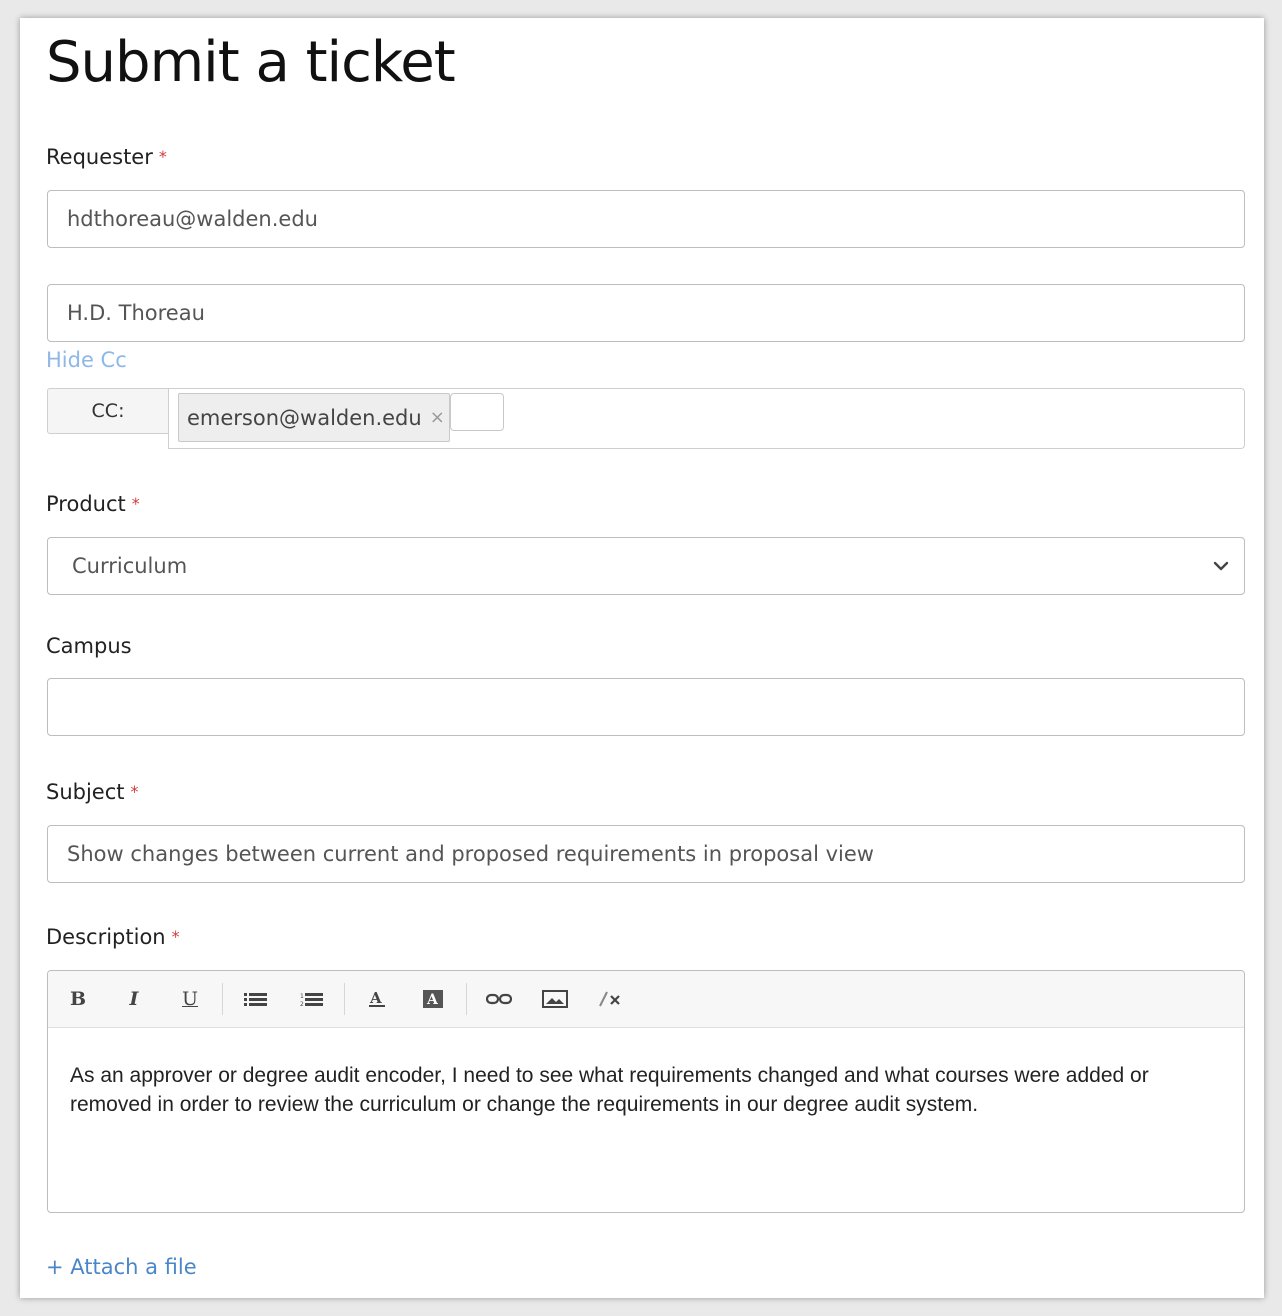  What do you see at coordinates (646, 566) in the screenshot?
I see `product-select: Curriculum` at bounding box center [646, 566].